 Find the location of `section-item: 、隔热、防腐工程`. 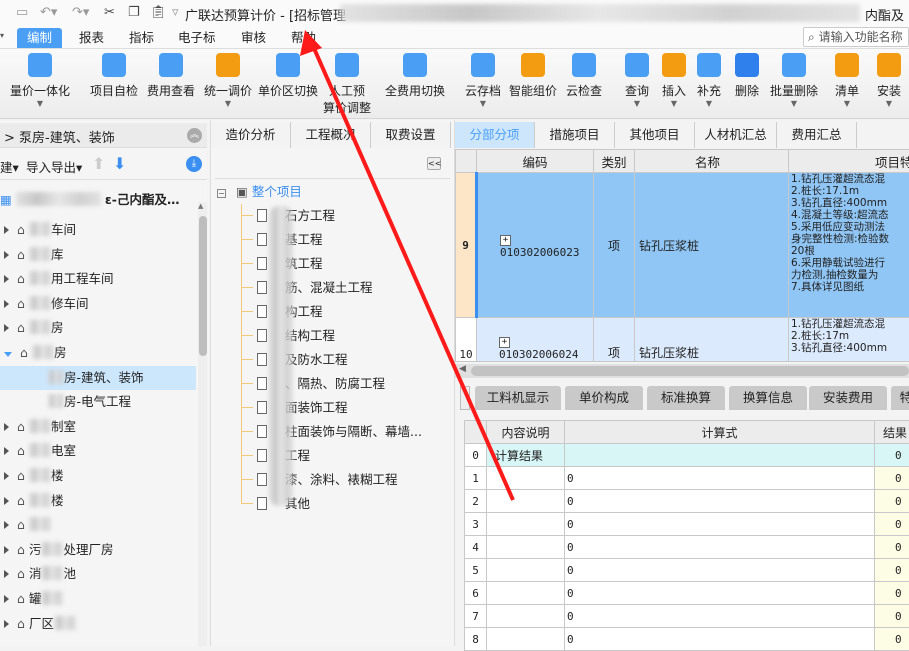

section-item: 、隔热、防腐工程 is located at coordinates (313, 384).